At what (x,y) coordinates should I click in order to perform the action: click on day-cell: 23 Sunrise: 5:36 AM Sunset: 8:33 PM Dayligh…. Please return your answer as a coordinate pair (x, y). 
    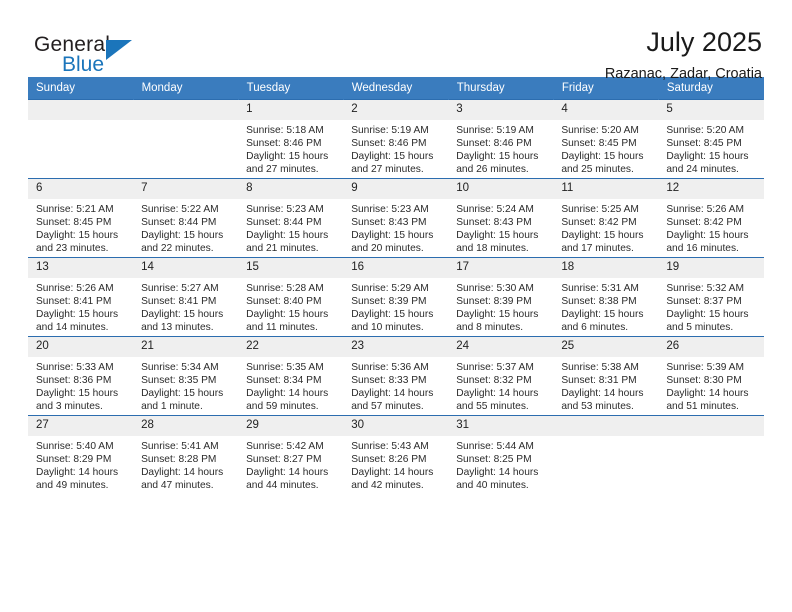
    Looking at the image, I should click on (396, 376).